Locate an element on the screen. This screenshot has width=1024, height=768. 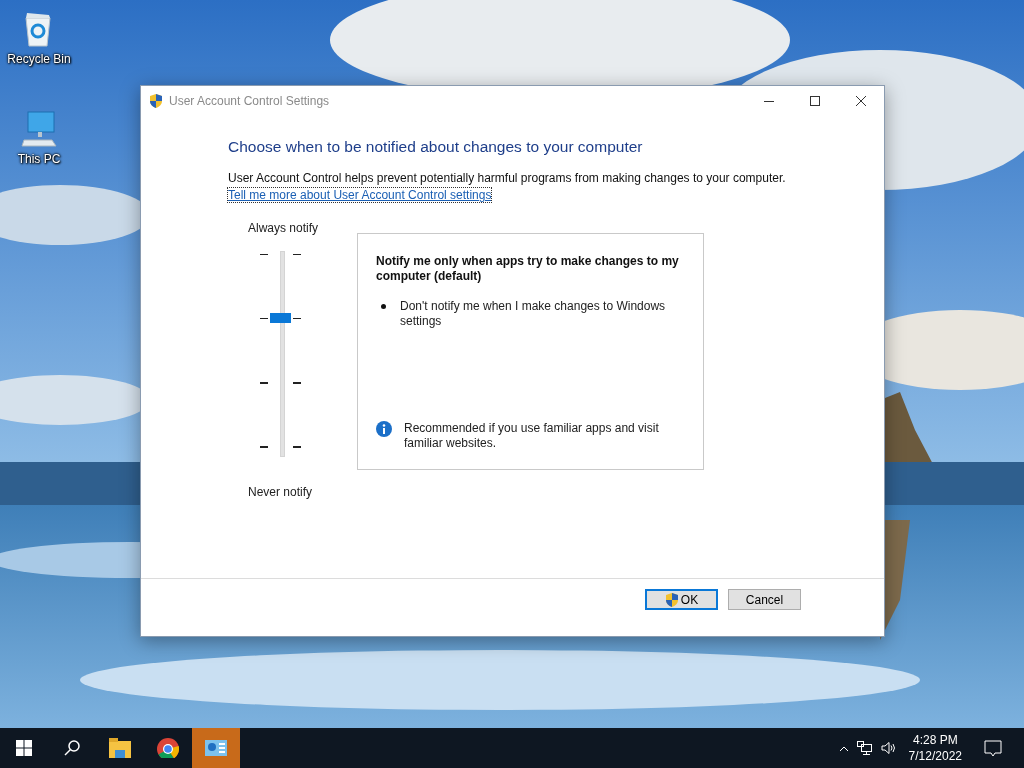
page-heading: Choose when to be notified about changes to your computer is located at coordinates (436, 147).